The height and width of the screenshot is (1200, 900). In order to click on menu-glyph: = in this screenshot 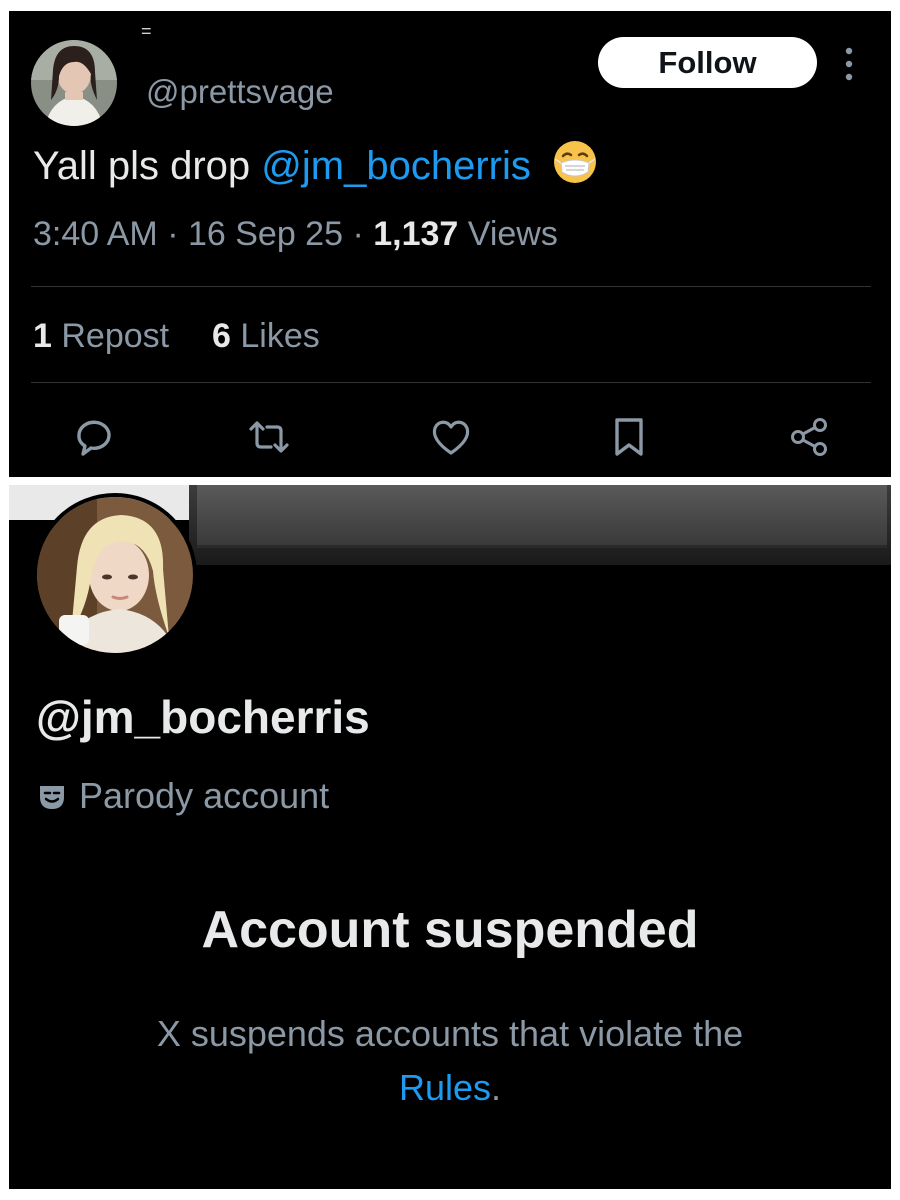, I will do `click(146, 31)`.